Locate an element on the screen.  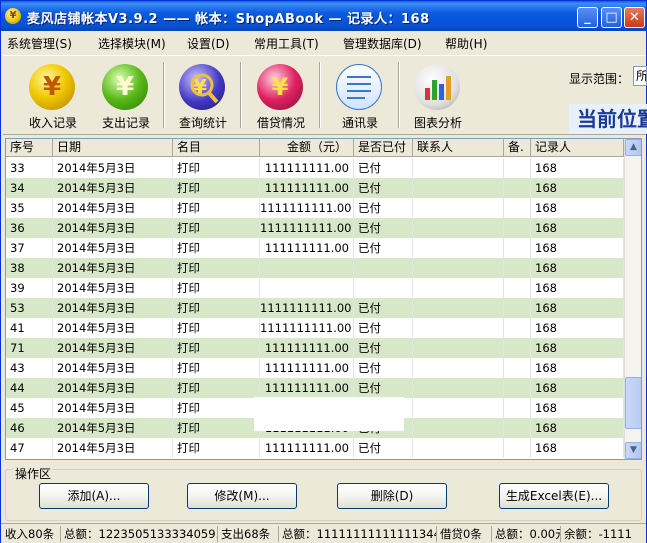
column-header-recorder: 记录人 is located at coordinates (577, 148).